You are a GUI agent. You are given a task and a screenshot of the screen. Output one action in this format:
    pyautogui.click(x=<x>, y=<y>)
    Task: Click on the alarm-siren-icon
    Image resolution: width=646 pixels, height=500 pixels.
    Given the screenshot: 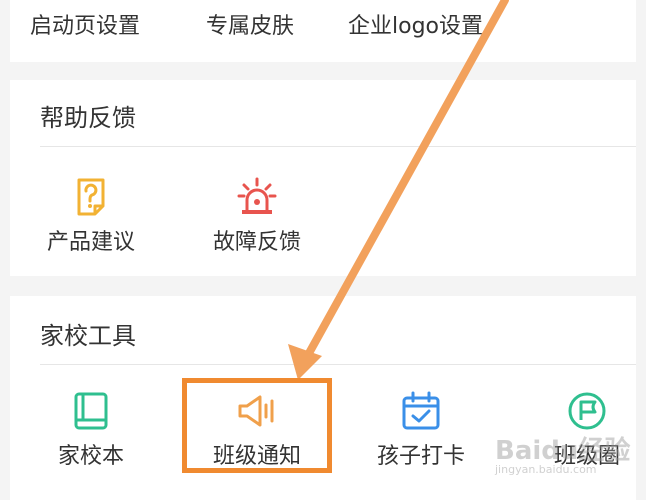 What is the action you would take?
    pyautogui.click(x=257, y=195)
    